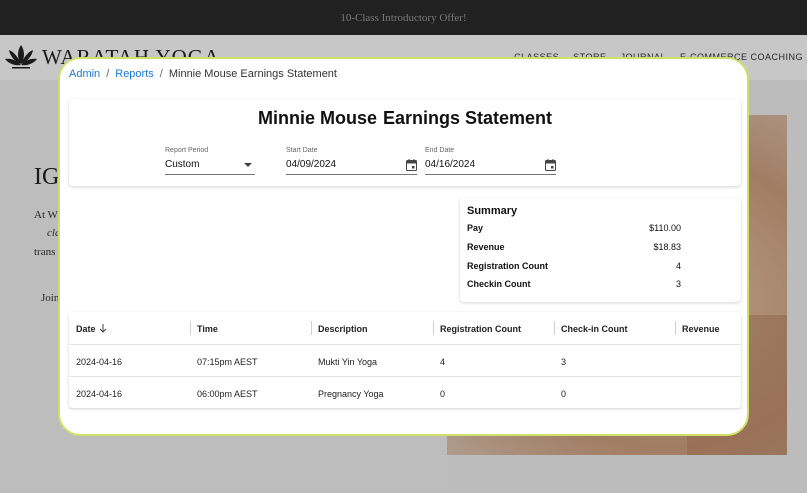  Describe the element at coordinates (91, 329) in the screenshot. I see `column-header-date: Date` at that location.